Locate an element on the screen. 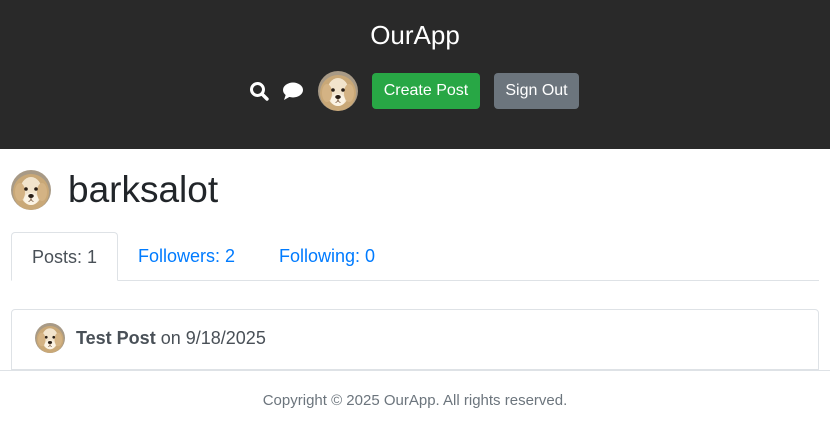  tab-posts: Posts: 1 is located at coordinates (64, 256).